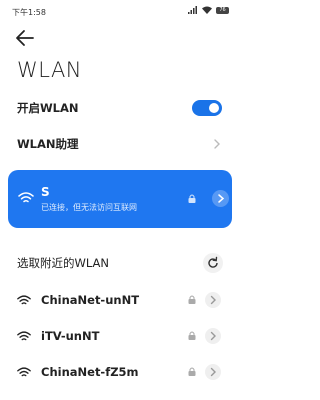 The width and height of the screenshot is (320, 400). What do you see at coordinates (25, 38) in the screenshot?
I see `back-arrow-icon` at bounding box center [25, 38].